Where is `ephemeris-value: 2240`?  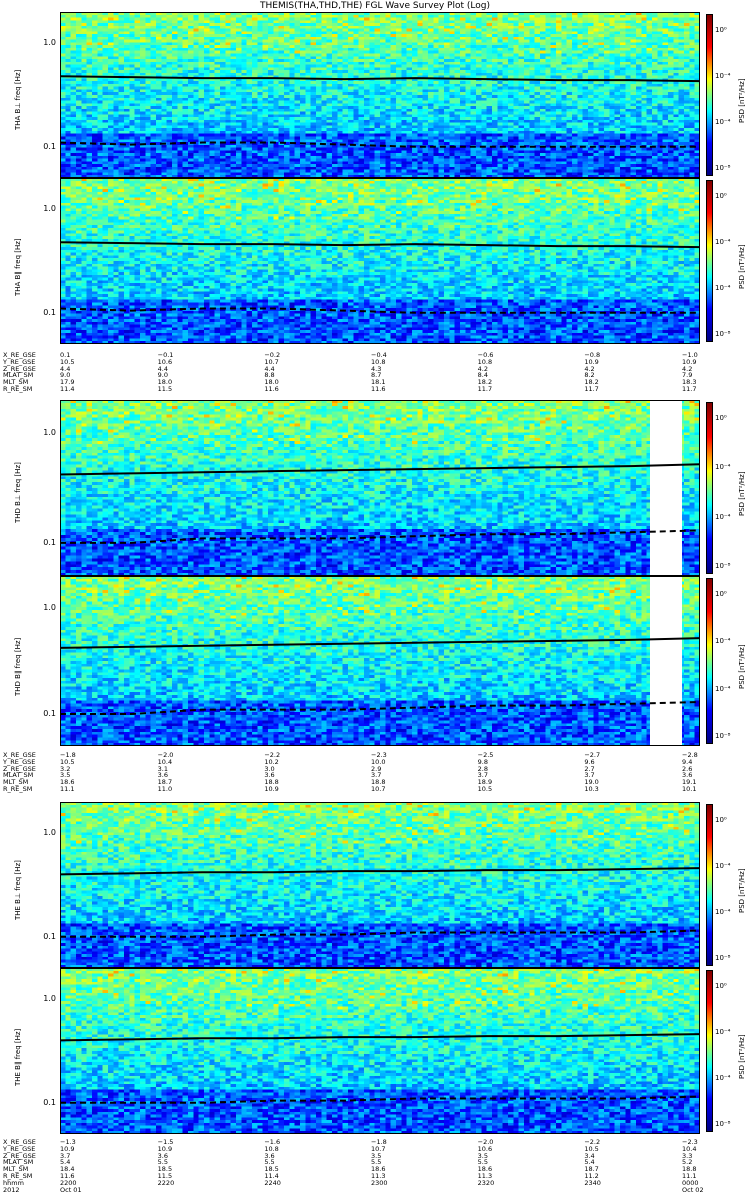 ephemeris-value: 2240 is located at coordinates (272, 1182).